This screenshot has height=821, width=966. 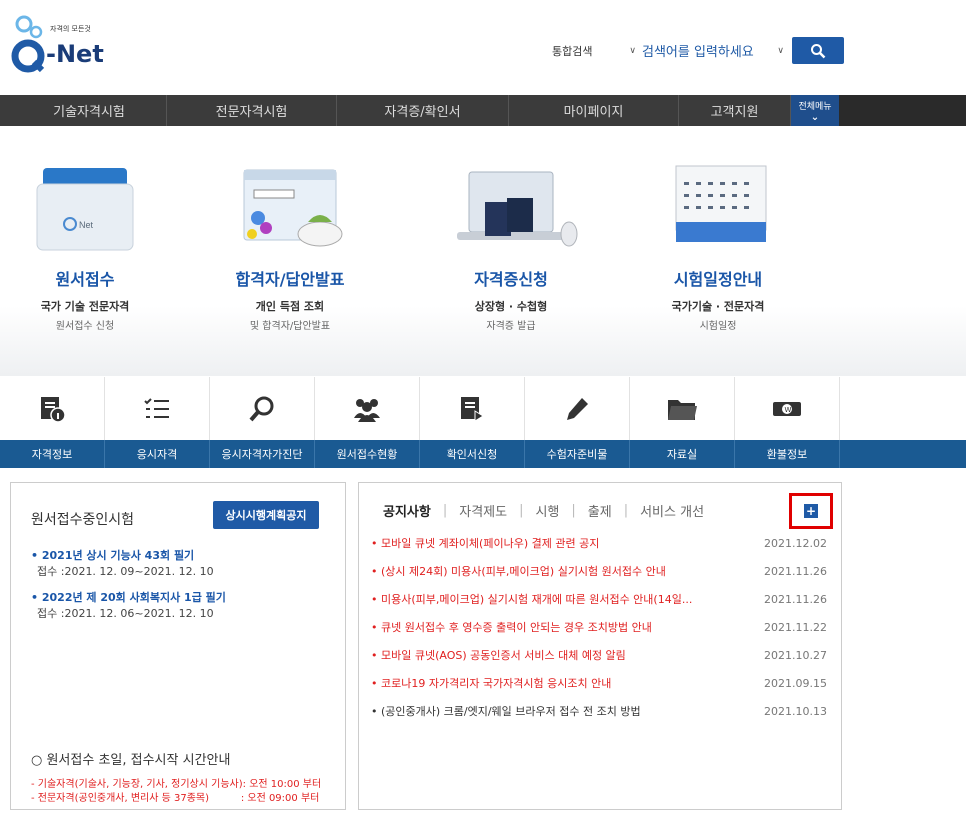 I want to click on nav-filler, so click(x=902, y=110).